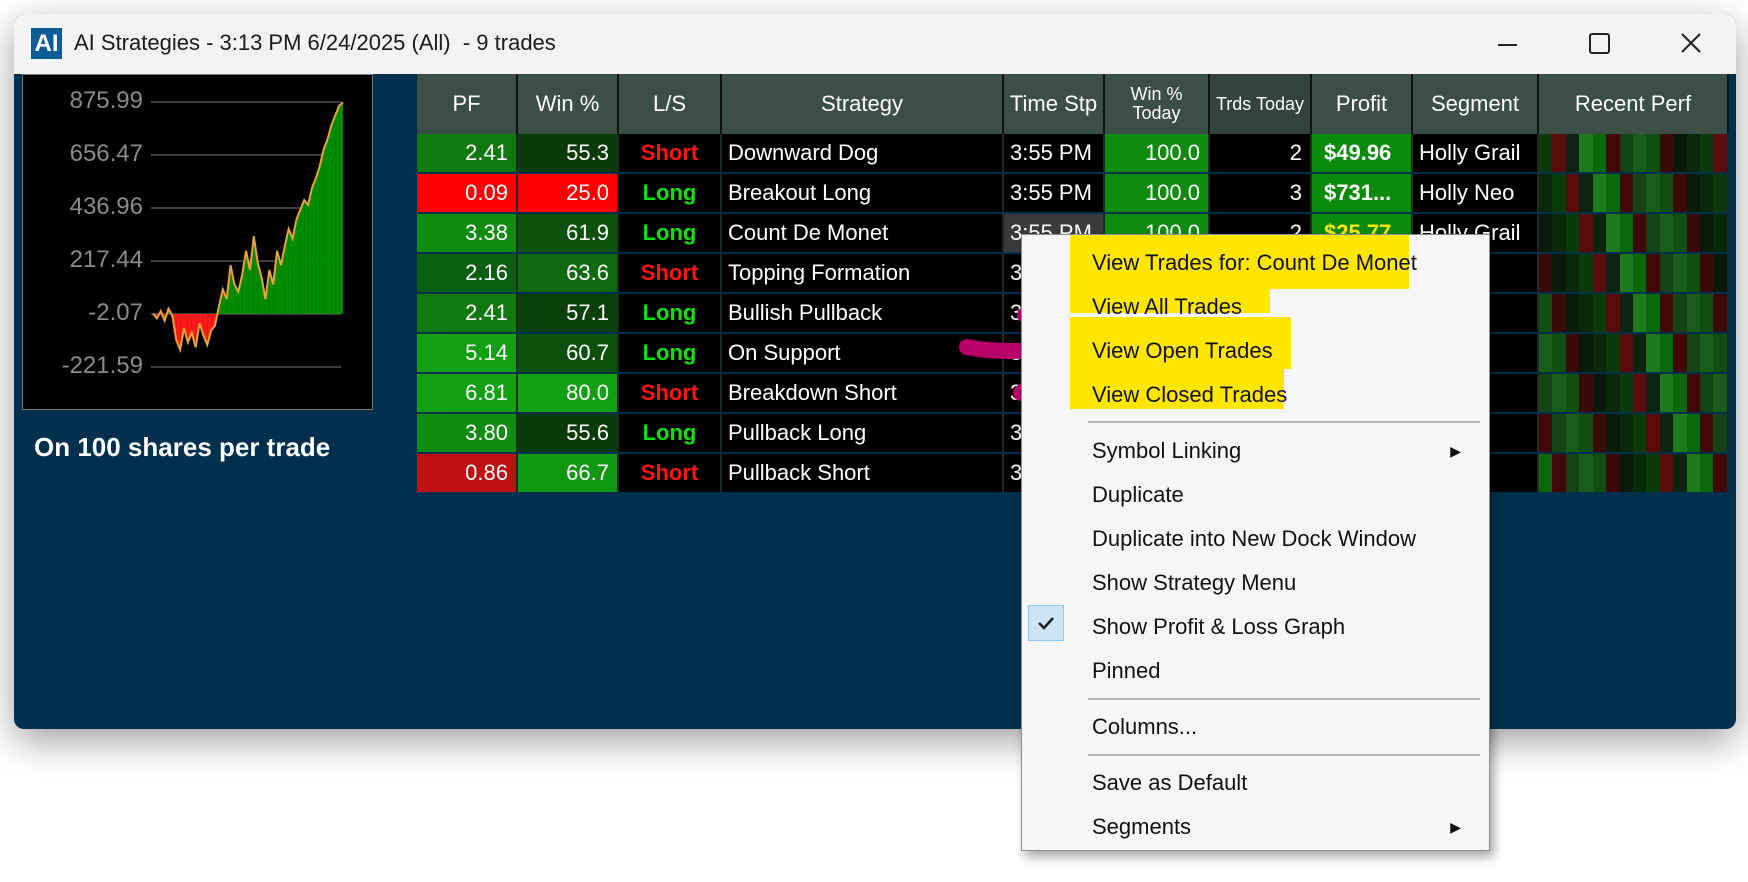  What do you see at coordinates (1362, 153) in the screenshot?
I see `profit-cell: $49.96` at bounding box center [1362, 153].